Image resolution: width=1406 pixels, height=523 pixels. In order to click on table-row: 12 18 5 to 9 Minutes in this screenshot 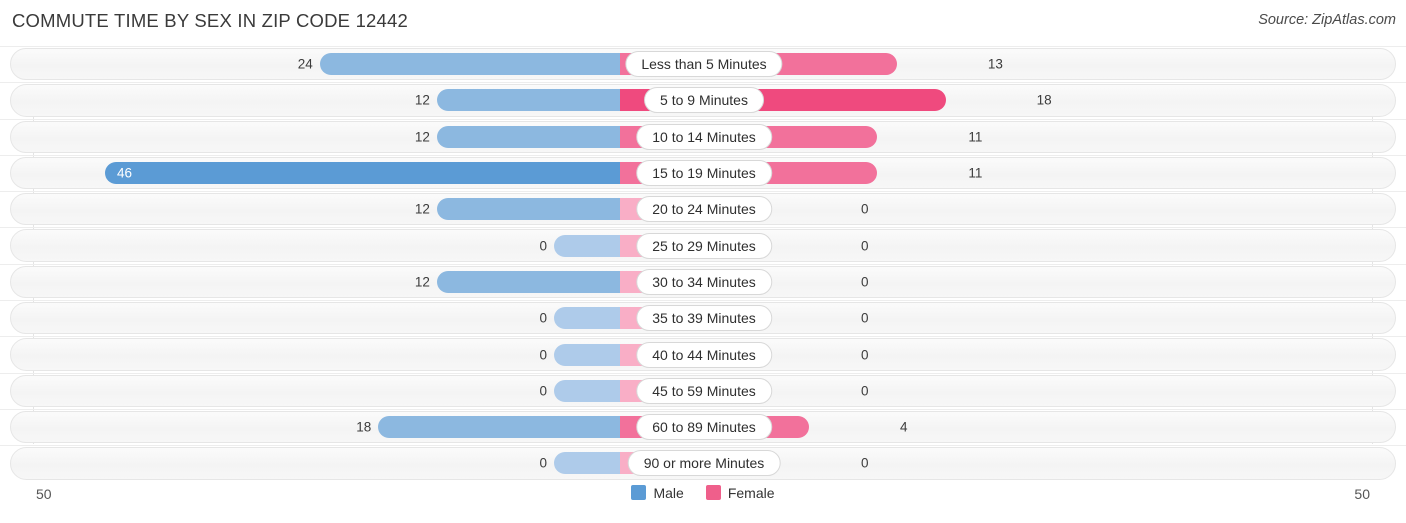, I will do `click(703, 100)`.